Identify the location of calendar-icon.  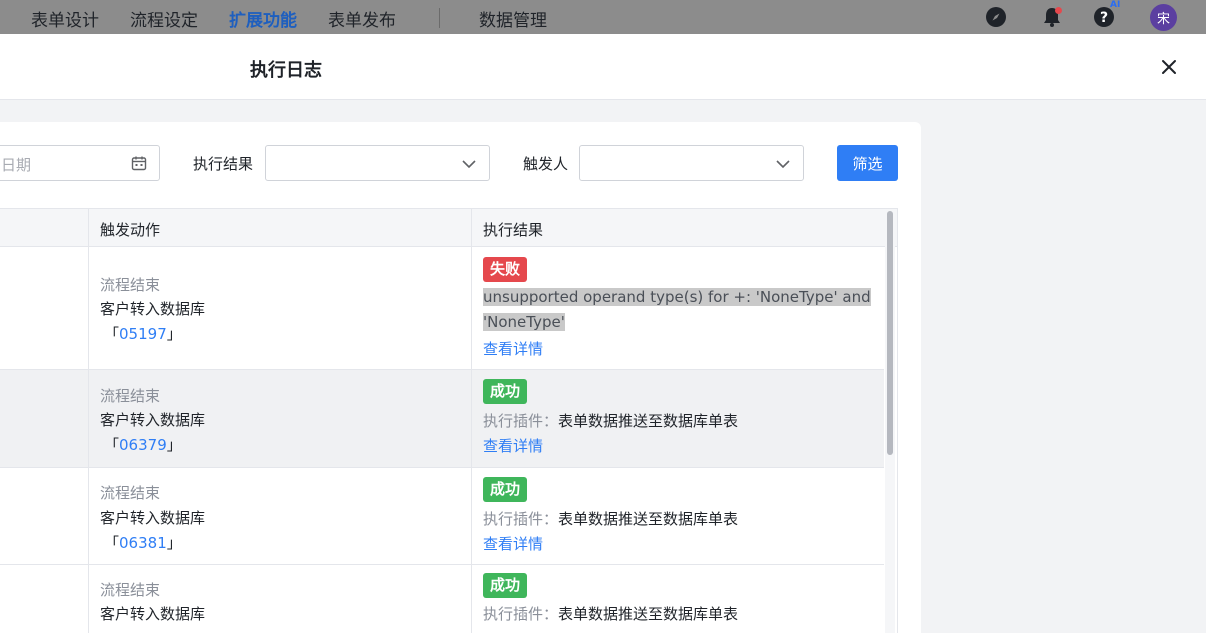
(139, 165).